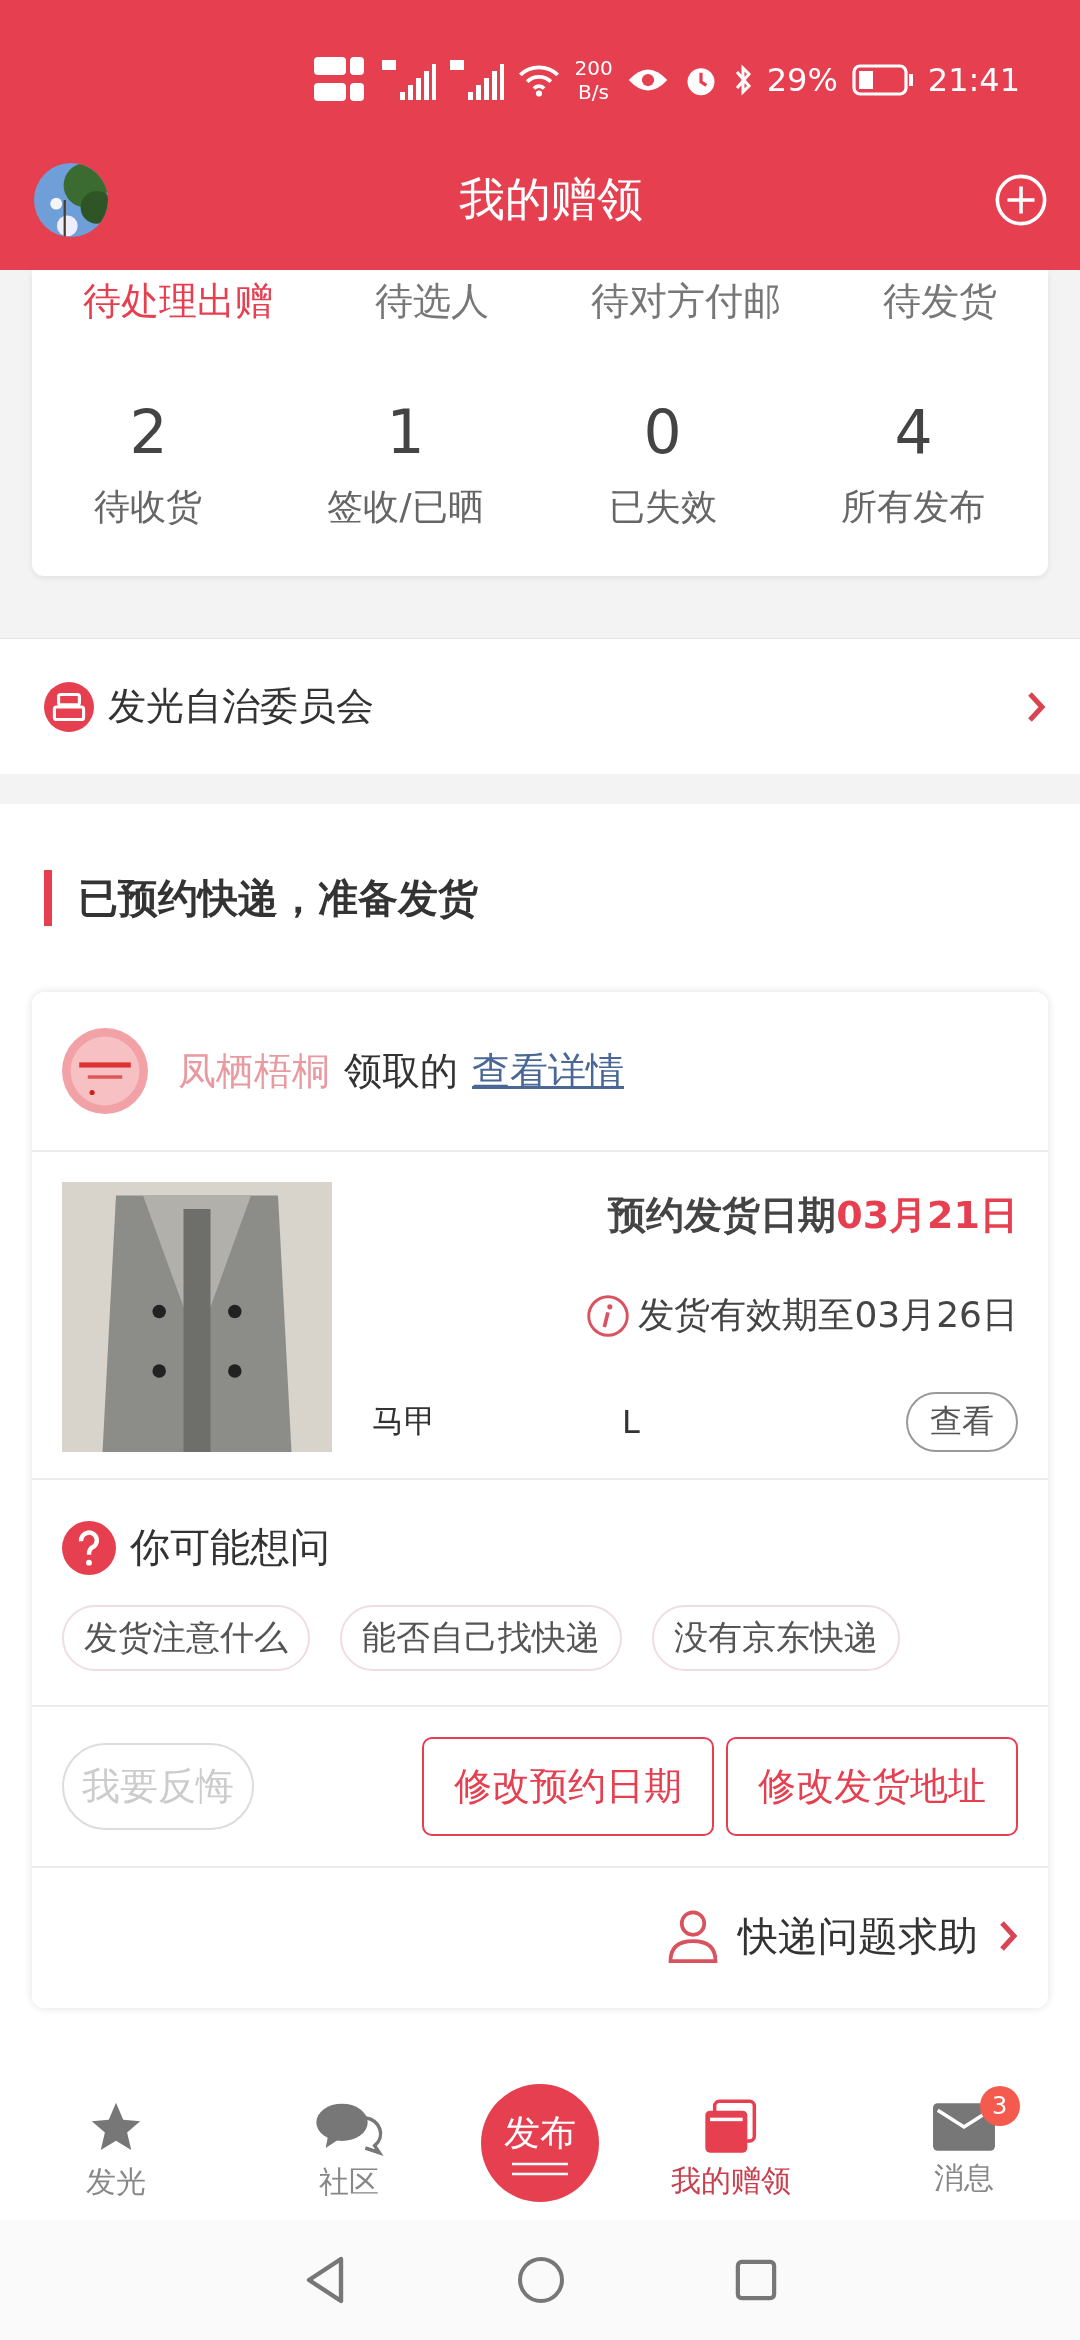 Image resolution: width=1080 pixels, height=2340 pixels. I want to click on status-tab: 待选人, so click(432, 301).